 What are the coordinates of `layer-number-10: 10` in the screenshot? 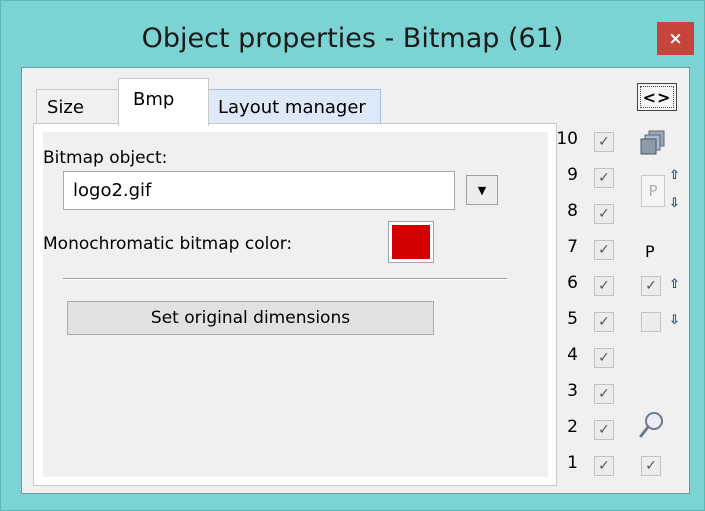 It's located at (567, 139).